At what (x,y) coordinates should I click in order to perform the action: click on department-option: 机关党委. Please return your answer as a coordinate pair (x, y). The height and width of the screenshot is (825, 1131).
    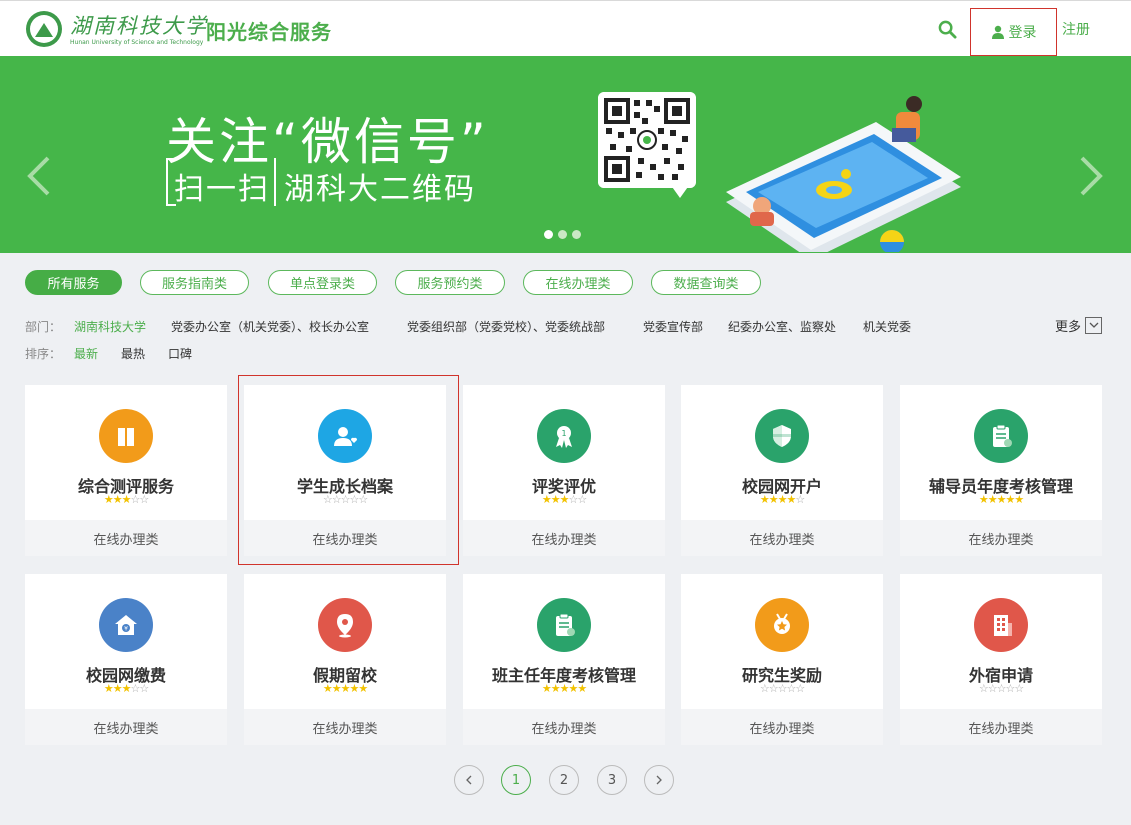
    Looking at the image, I should click on (887, 326).